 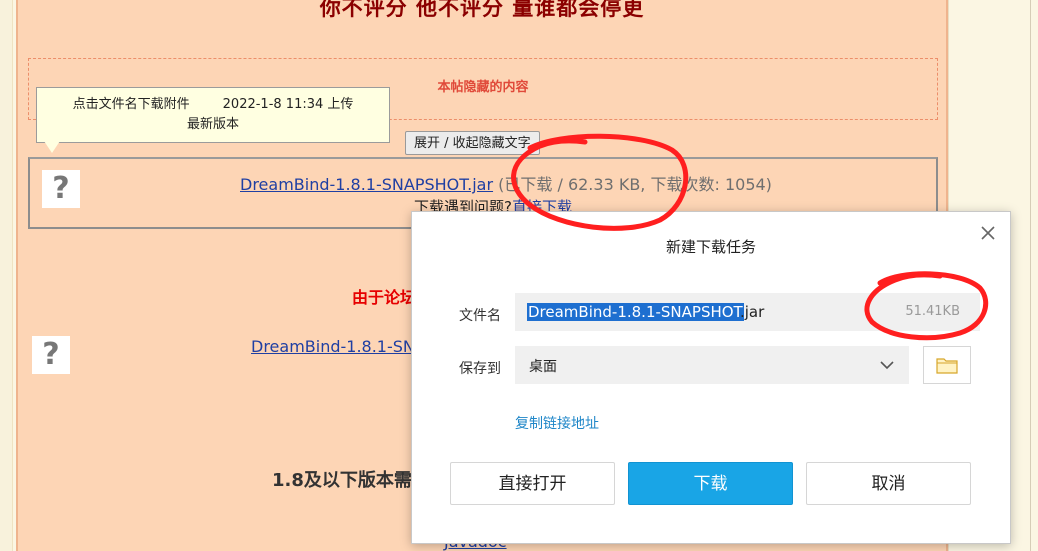 I want to click on toggle-hidden-text-button: 展开 / 收起隐藏文字, so click(x=472, y=143).